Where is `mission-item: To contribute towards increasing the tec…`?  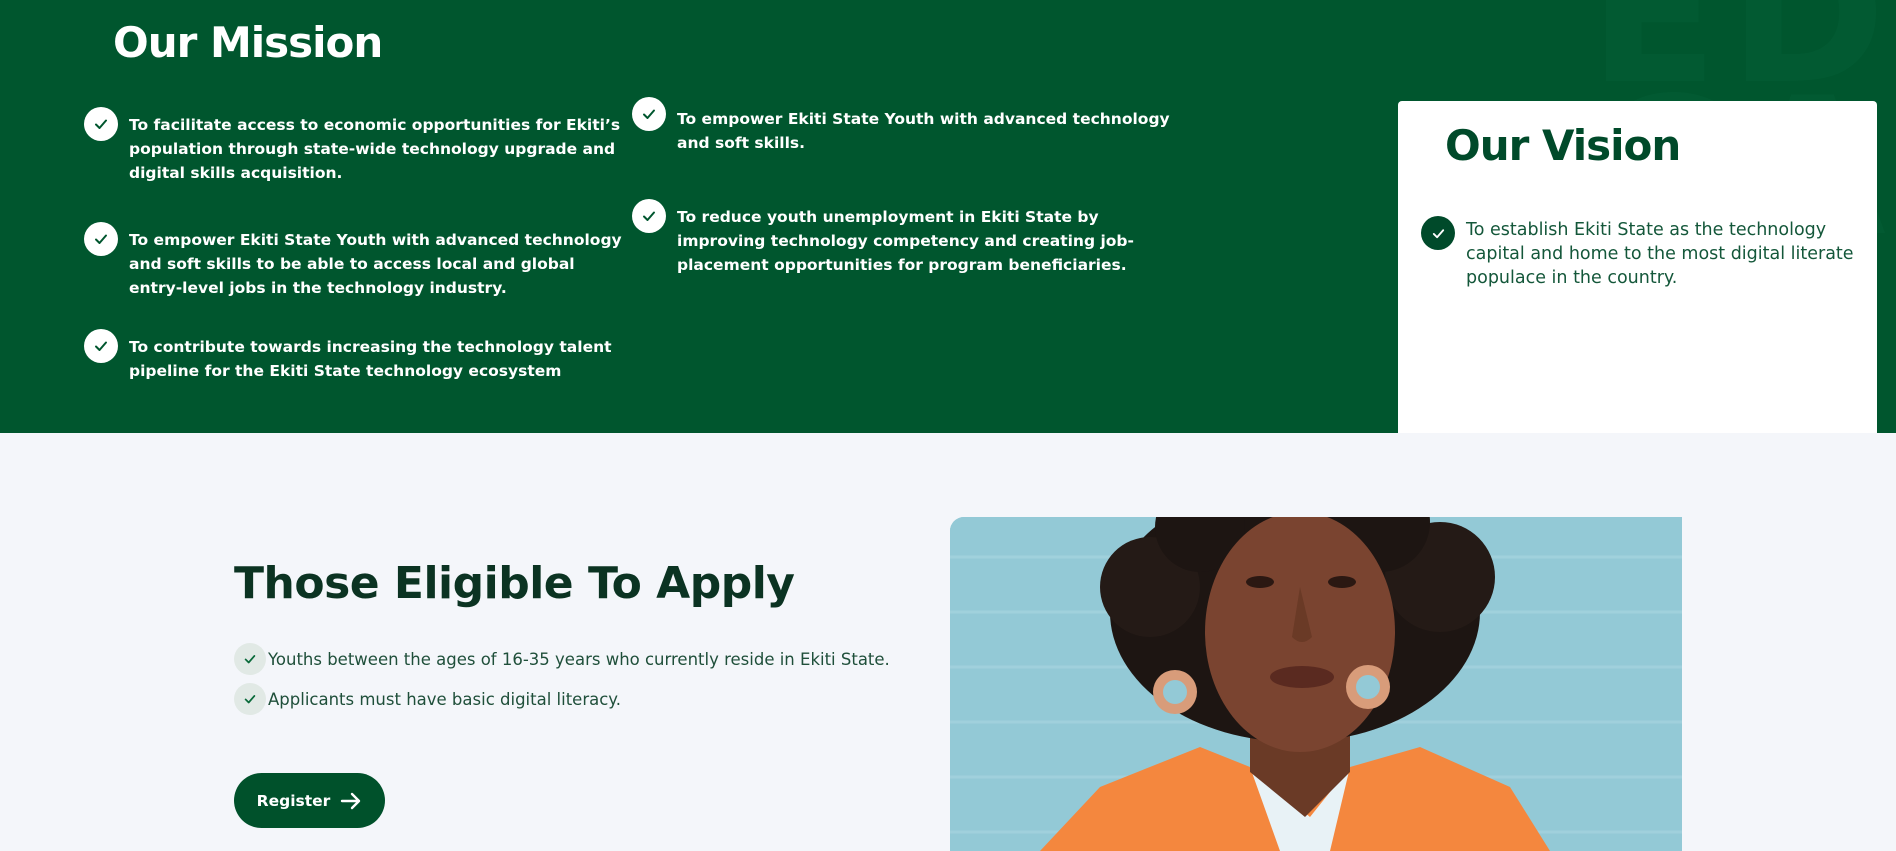 mission-item: To contribute towards increasing the tec… is located at coordinates (354, 356).